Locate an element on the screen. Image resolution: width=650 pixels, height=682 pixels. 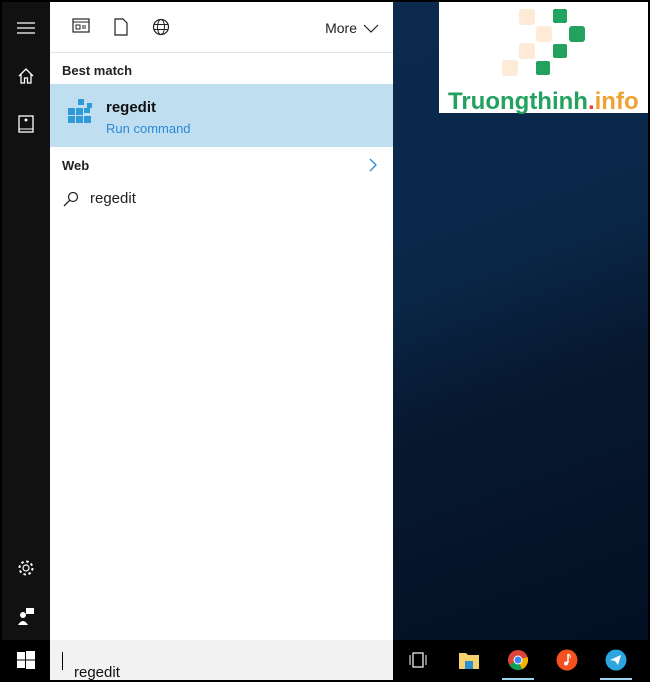
start-rail is located at coordinates (26, 321).